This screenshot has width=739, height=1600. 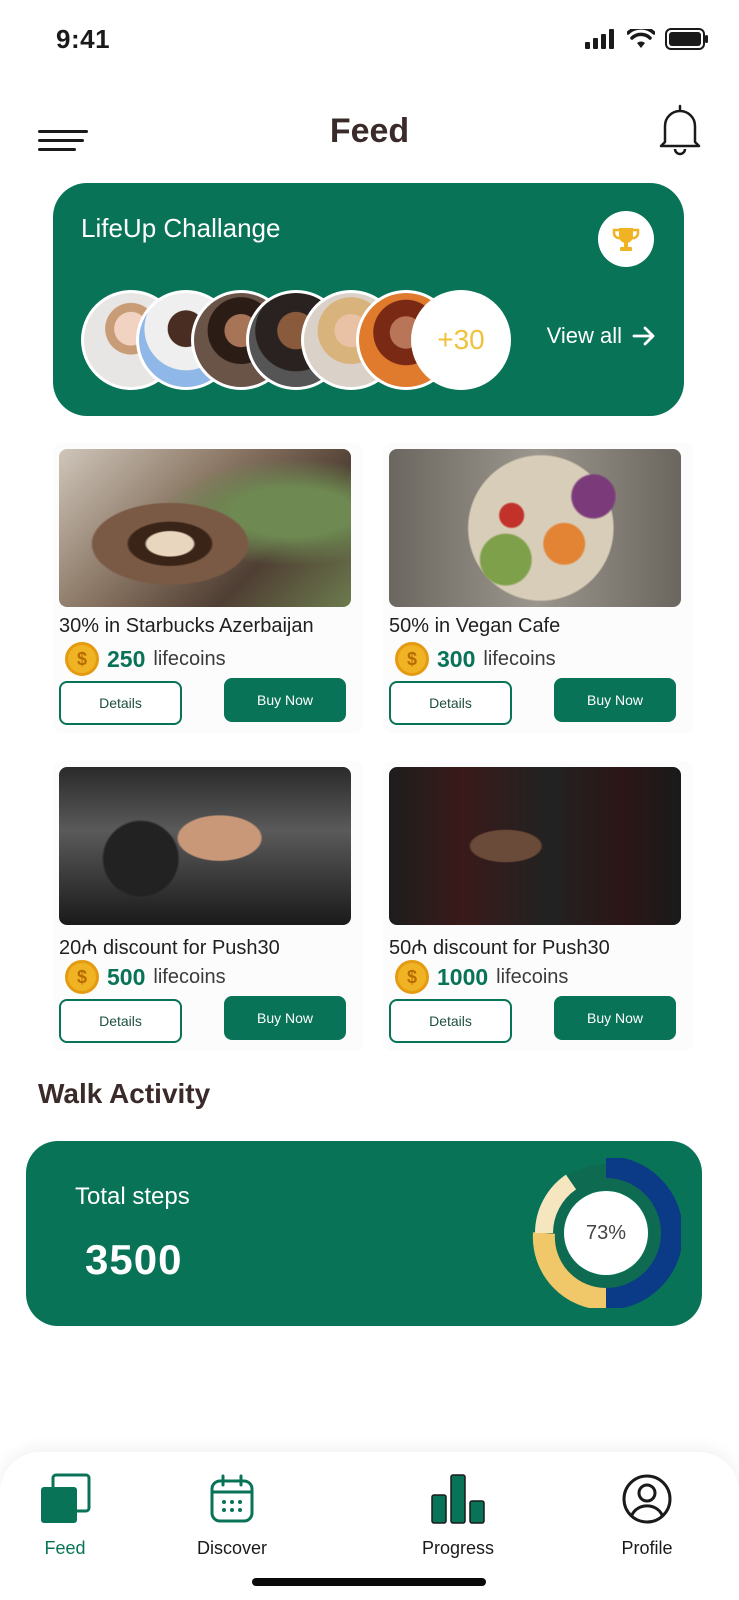 What do you see at coordinates (134, 1259) in the screenshot?
I see `total-steps-value: 3500` at bounding box center [134, 1259].